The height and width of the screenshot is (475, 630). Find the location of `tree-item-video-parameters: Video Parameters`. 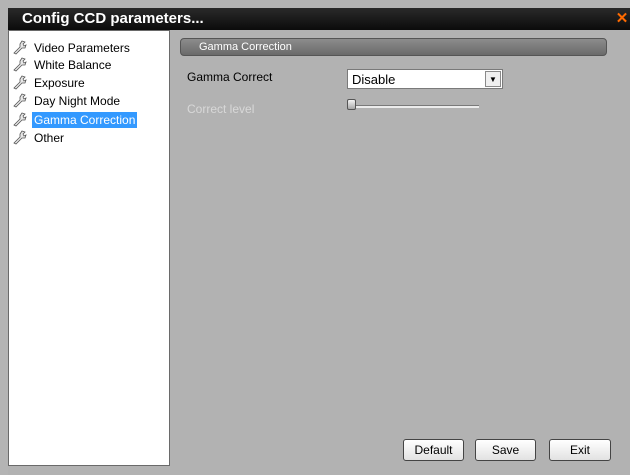

tree-item-video-parameters: Video Parameters is located at coordinates (72, 47).